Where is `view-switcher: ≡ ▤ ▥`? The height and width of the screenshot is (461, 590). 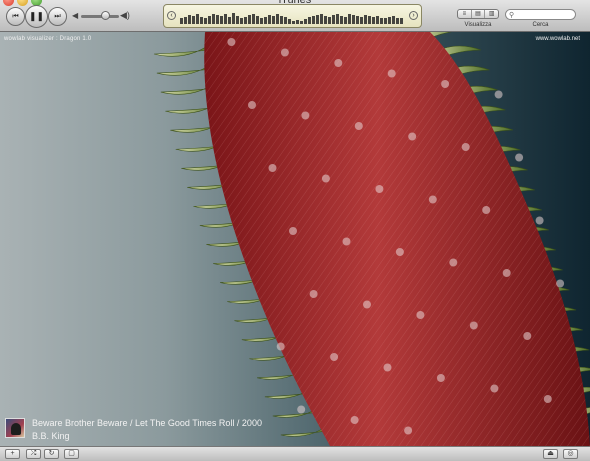 view-switcher: ≡ ▤ ▥ is located at coordinates (478, 14).